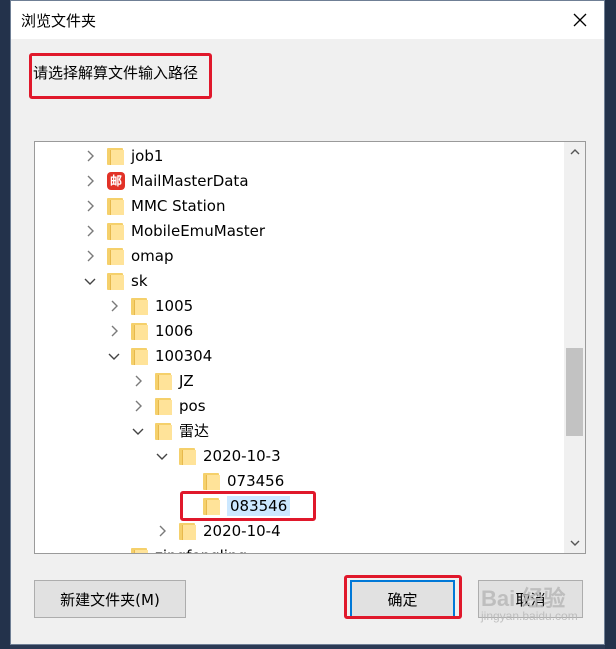 The image size is (616, 649). I want to click on tree-item-label: sk, so click(139, 280).